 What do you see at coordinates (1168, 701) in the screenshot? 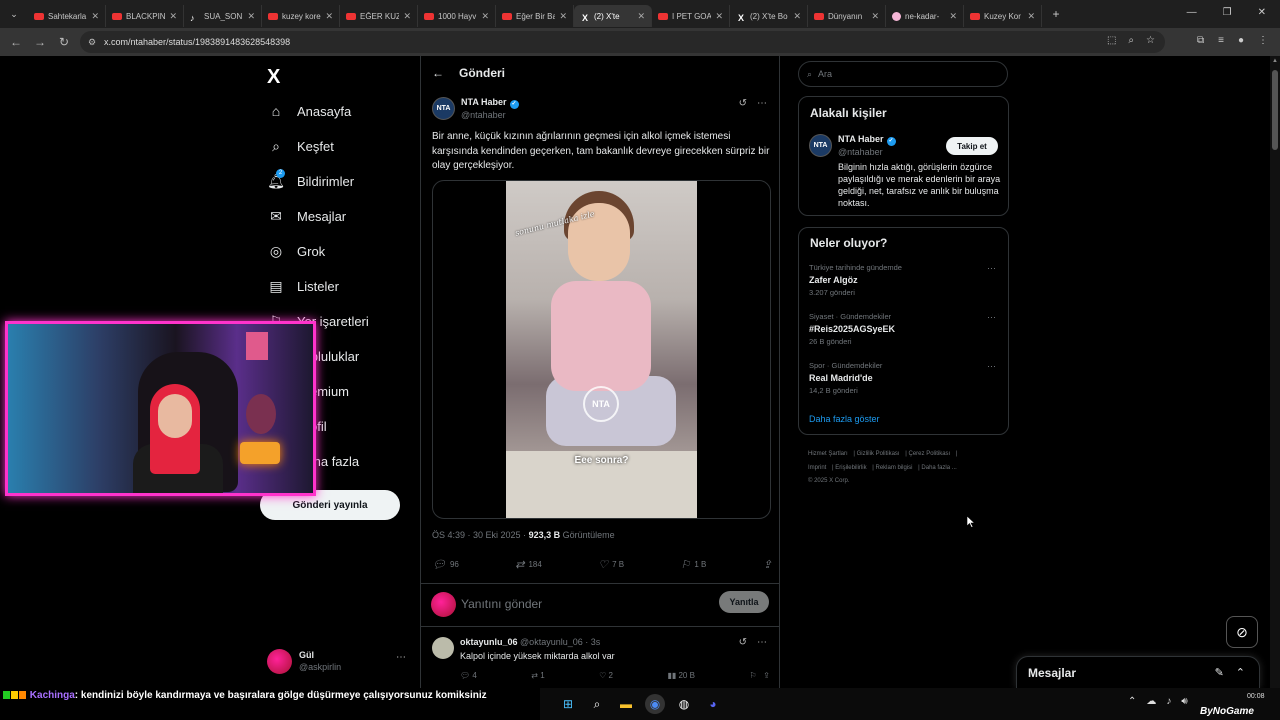
I see `mic-icon: ♪` at bounding box center [1168, 701].